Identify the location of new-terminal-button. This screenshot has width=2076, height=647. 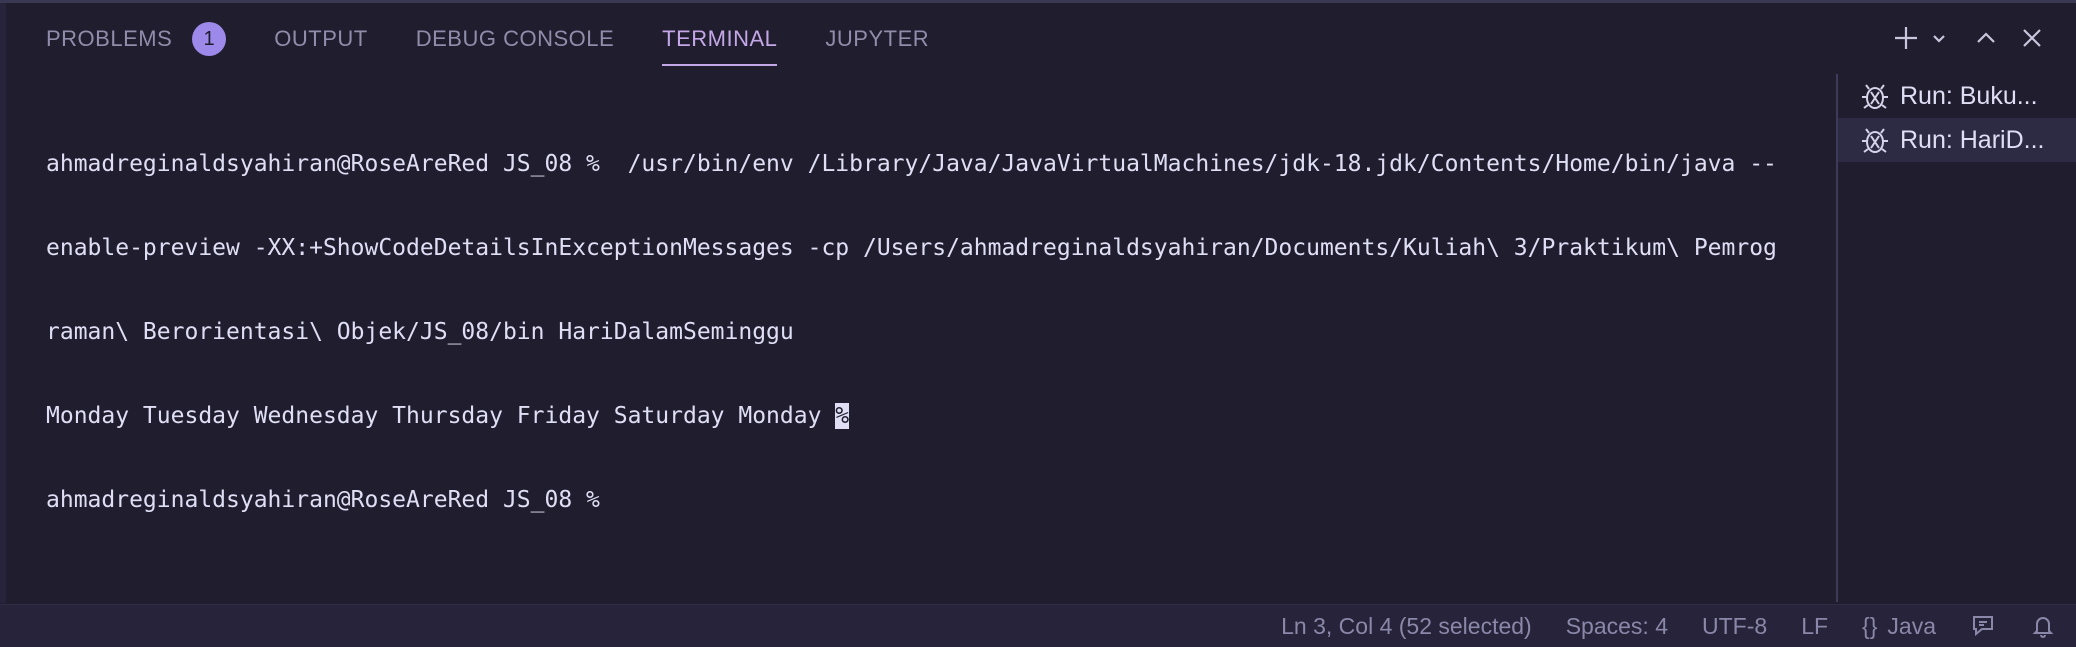
(1906, 38).